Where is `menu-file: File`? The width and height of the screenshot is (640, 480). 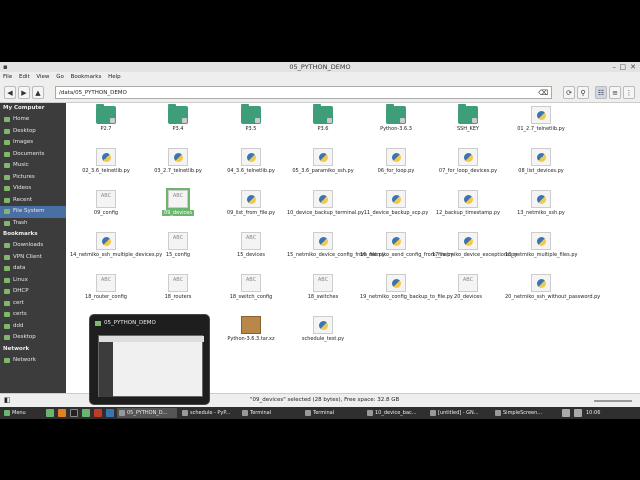
menu-file: File is located at coordinates (7, 77).